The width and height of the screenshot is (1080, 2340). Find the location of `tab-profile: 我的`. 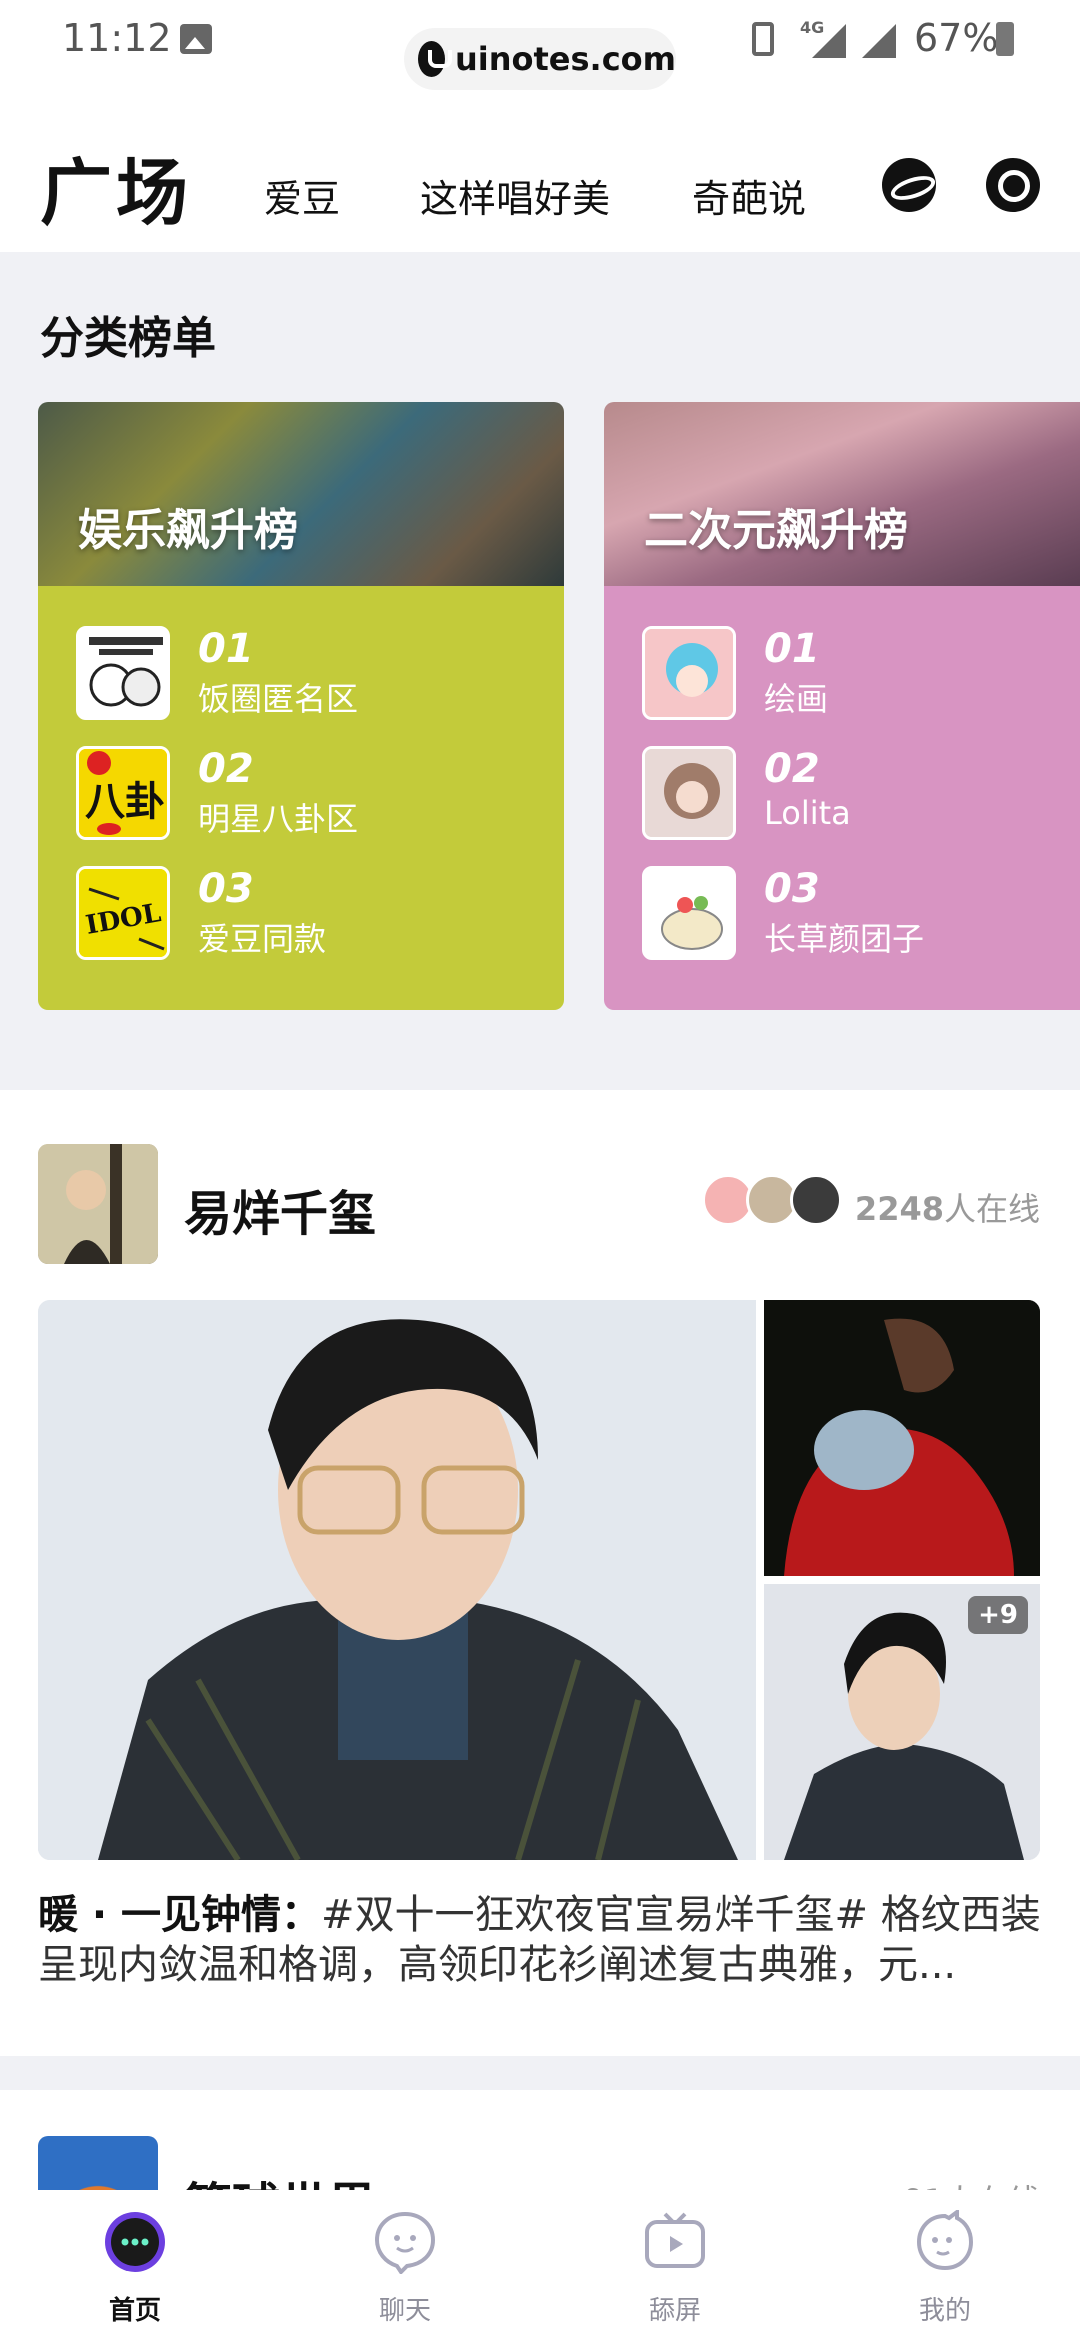

tab-profile: 我的 is located at coordinates (945, 2265).